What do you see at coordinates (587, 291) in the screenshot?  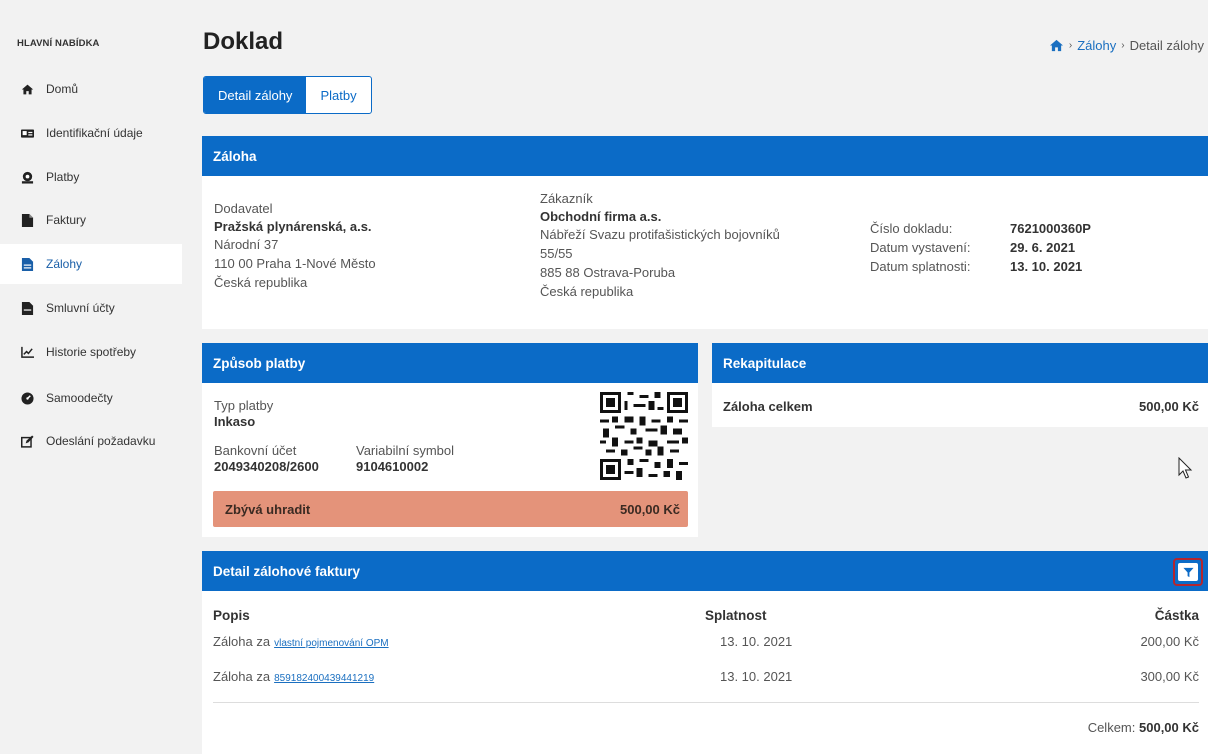 I see `customer-country: Česká republika` at bounding box center [587, 291].